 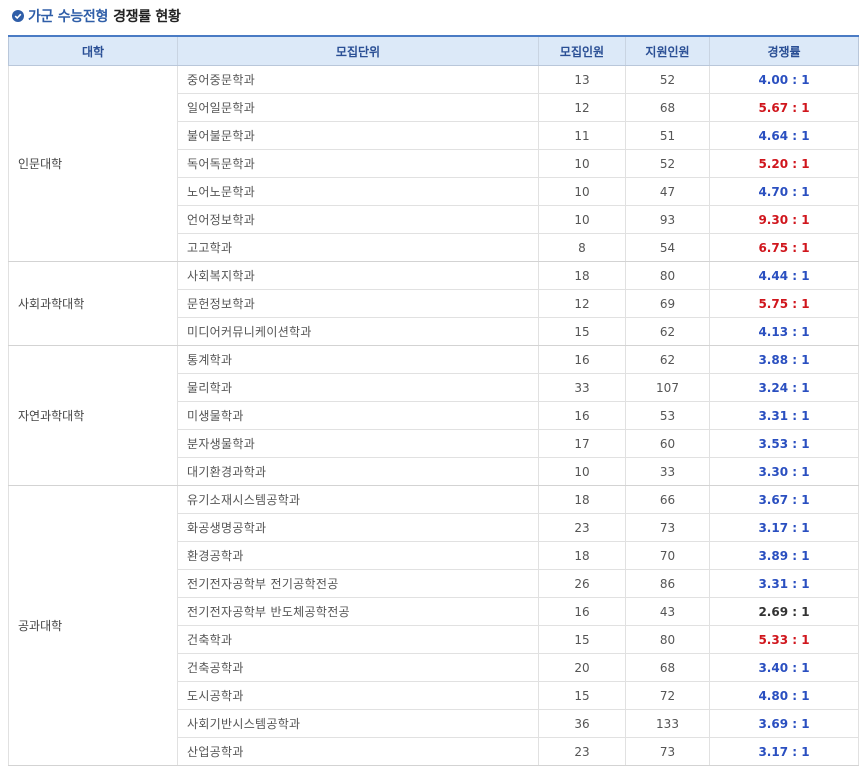 What do you see at coordinates (147, 17) in the screenshot?
I see `heading-title: 경쟁률 현황` at bounding box center [147, 17].